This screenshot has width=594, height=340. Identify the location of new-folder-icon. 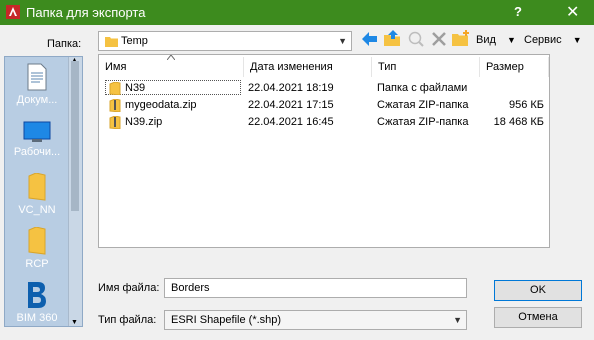
(461, 38).